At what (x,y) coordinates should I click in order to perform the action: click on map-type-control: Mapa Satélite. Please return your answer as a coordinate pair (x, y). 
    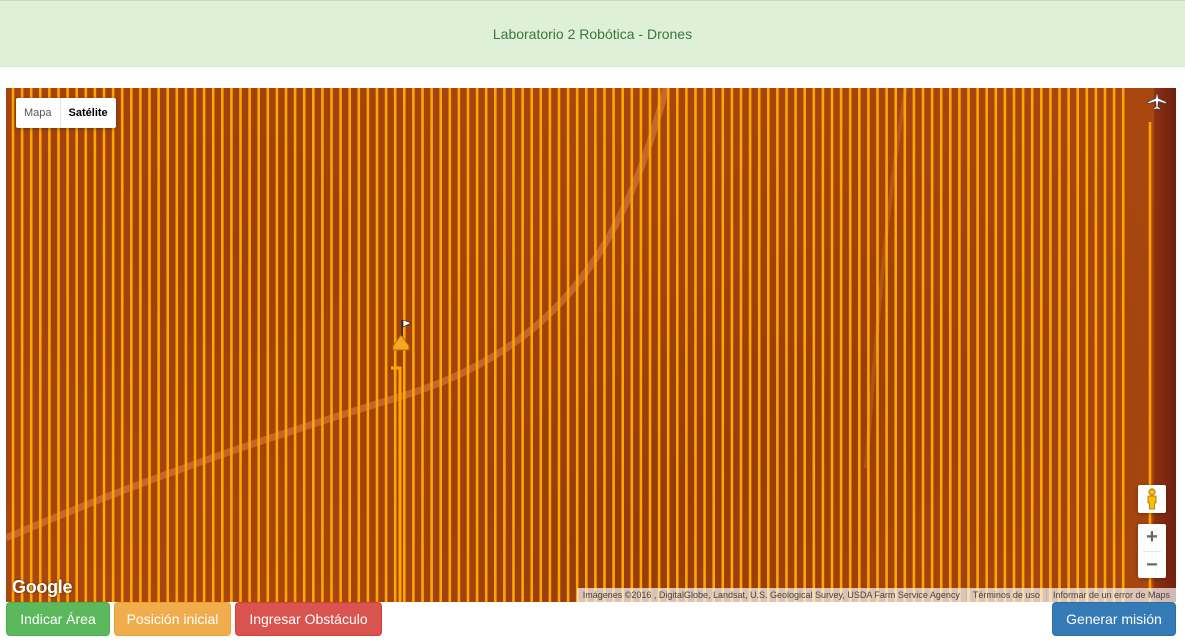
    Looking at the image, I should click on (66, 113).